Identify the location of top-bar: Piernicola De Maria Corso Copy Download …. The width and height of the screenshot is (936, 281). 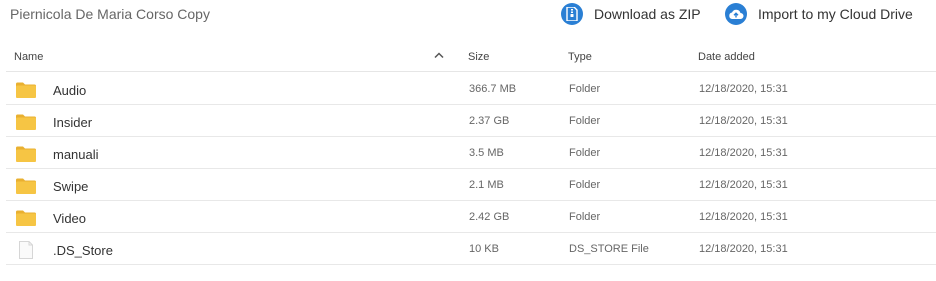
(468, 15).